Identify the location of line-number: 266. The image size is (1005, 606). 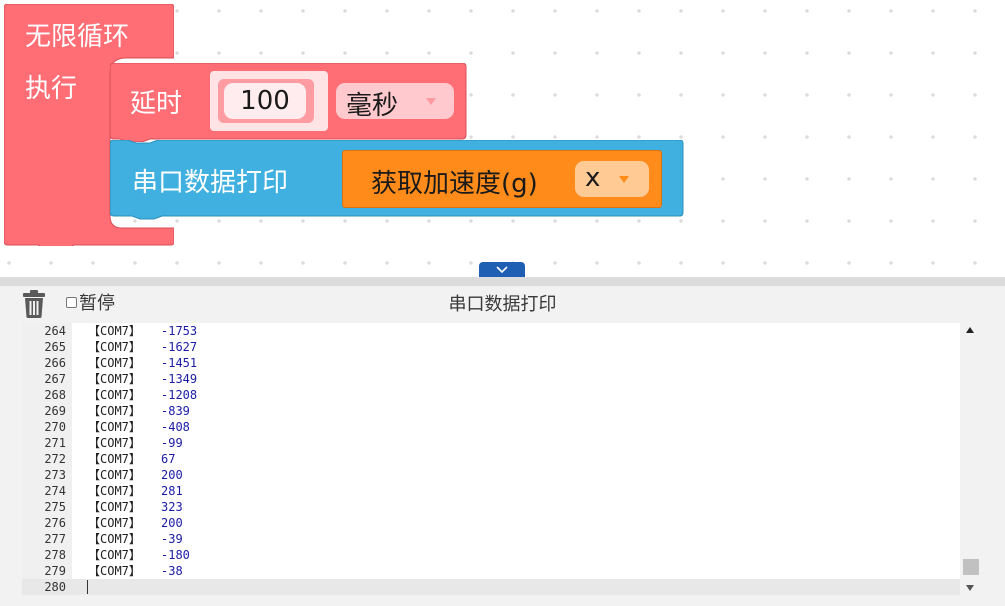
(55, 363).